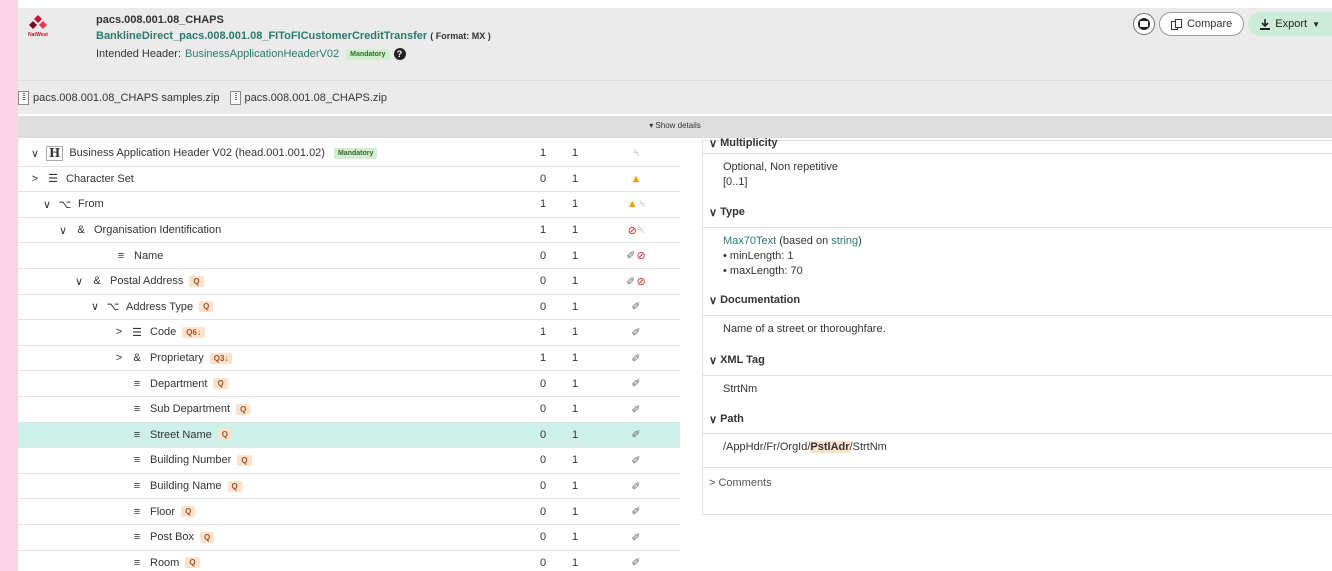 This screenshot has height=571, width=1332. Describe the element at coordinates (349, 231) in the screenshot. I see `tree-row: ∨ & Organisation Identification 1 1 ⊘ ⍀` at that location.